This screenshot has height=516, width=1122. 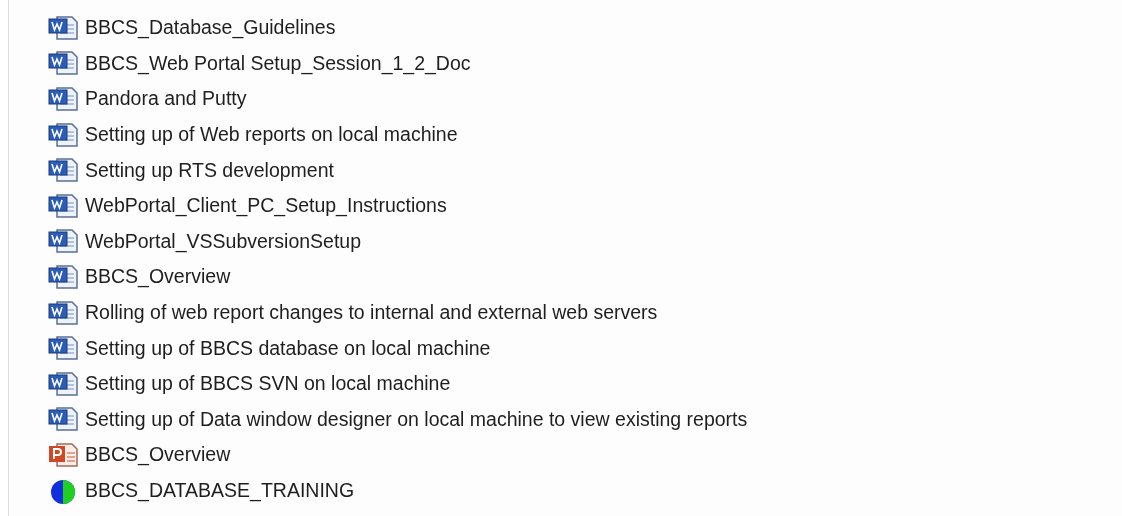 What do you see at coordinates (584, 99) in the screenshot?
I see `file-item: Pandora and Putty` at bounding box center [584, 99].